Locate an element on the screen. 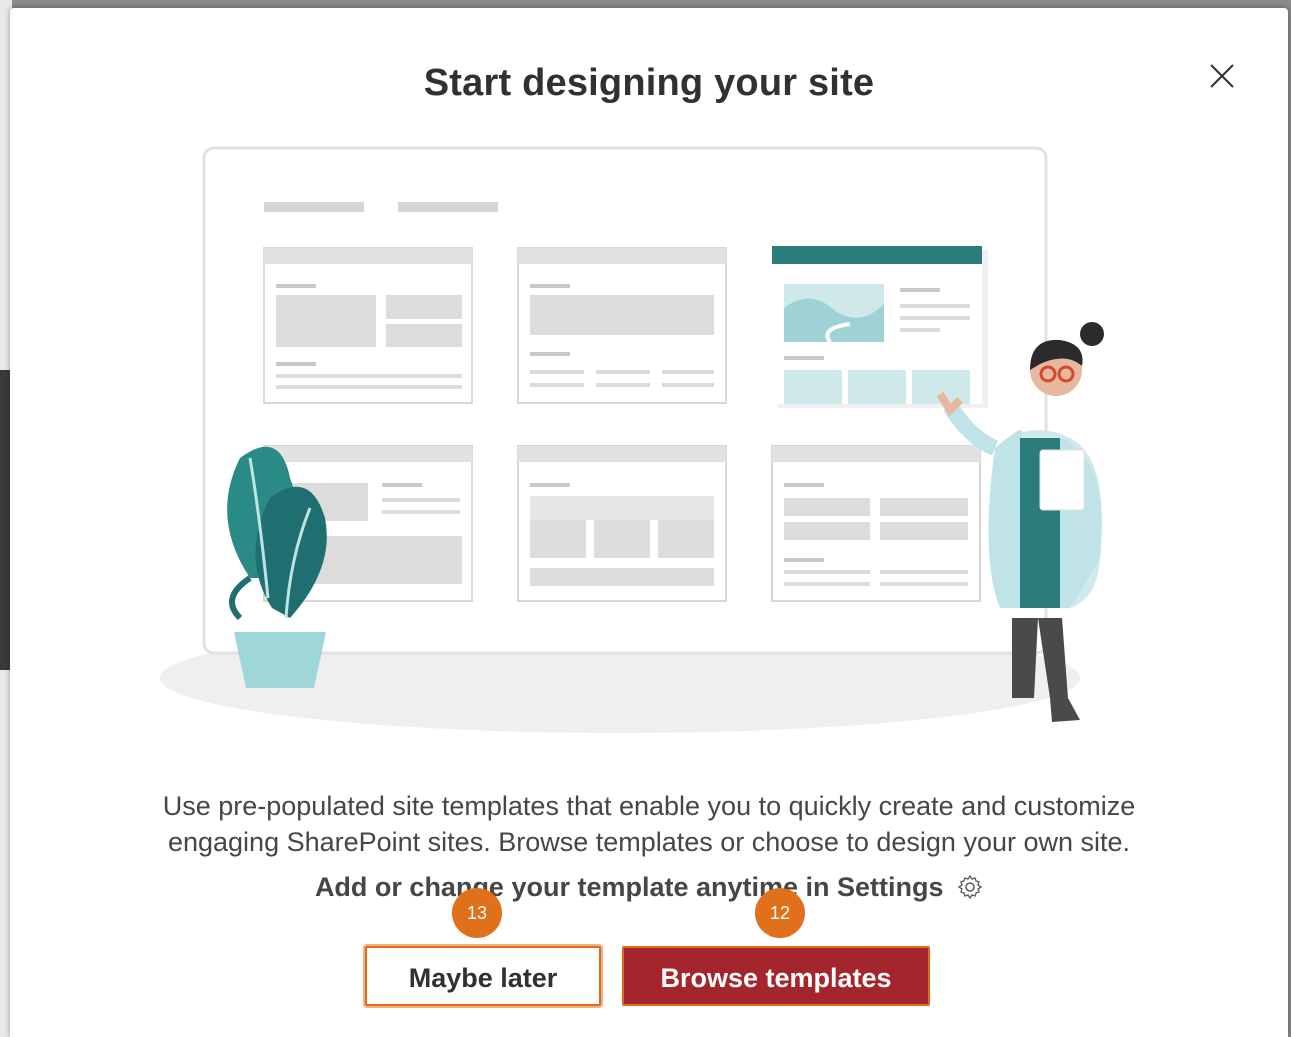 Image resolution: width=1291 pixels, height=1037 pixels. gear-icon is located at coordinates (970, 887).